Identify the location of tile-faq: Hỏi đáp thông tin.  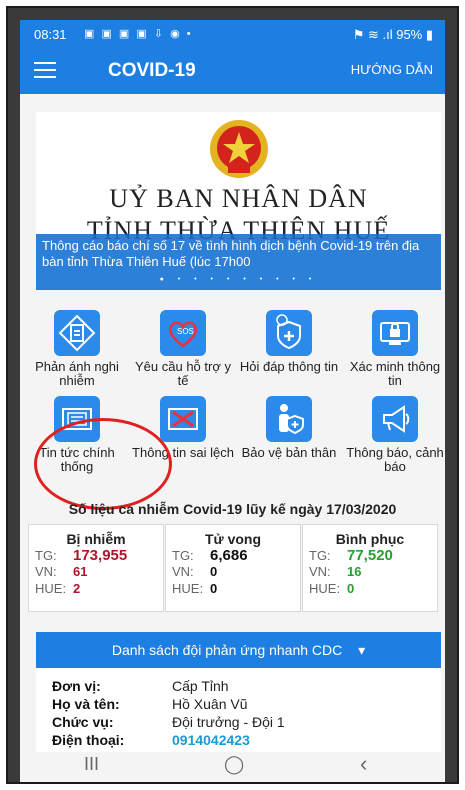
(289, 342).